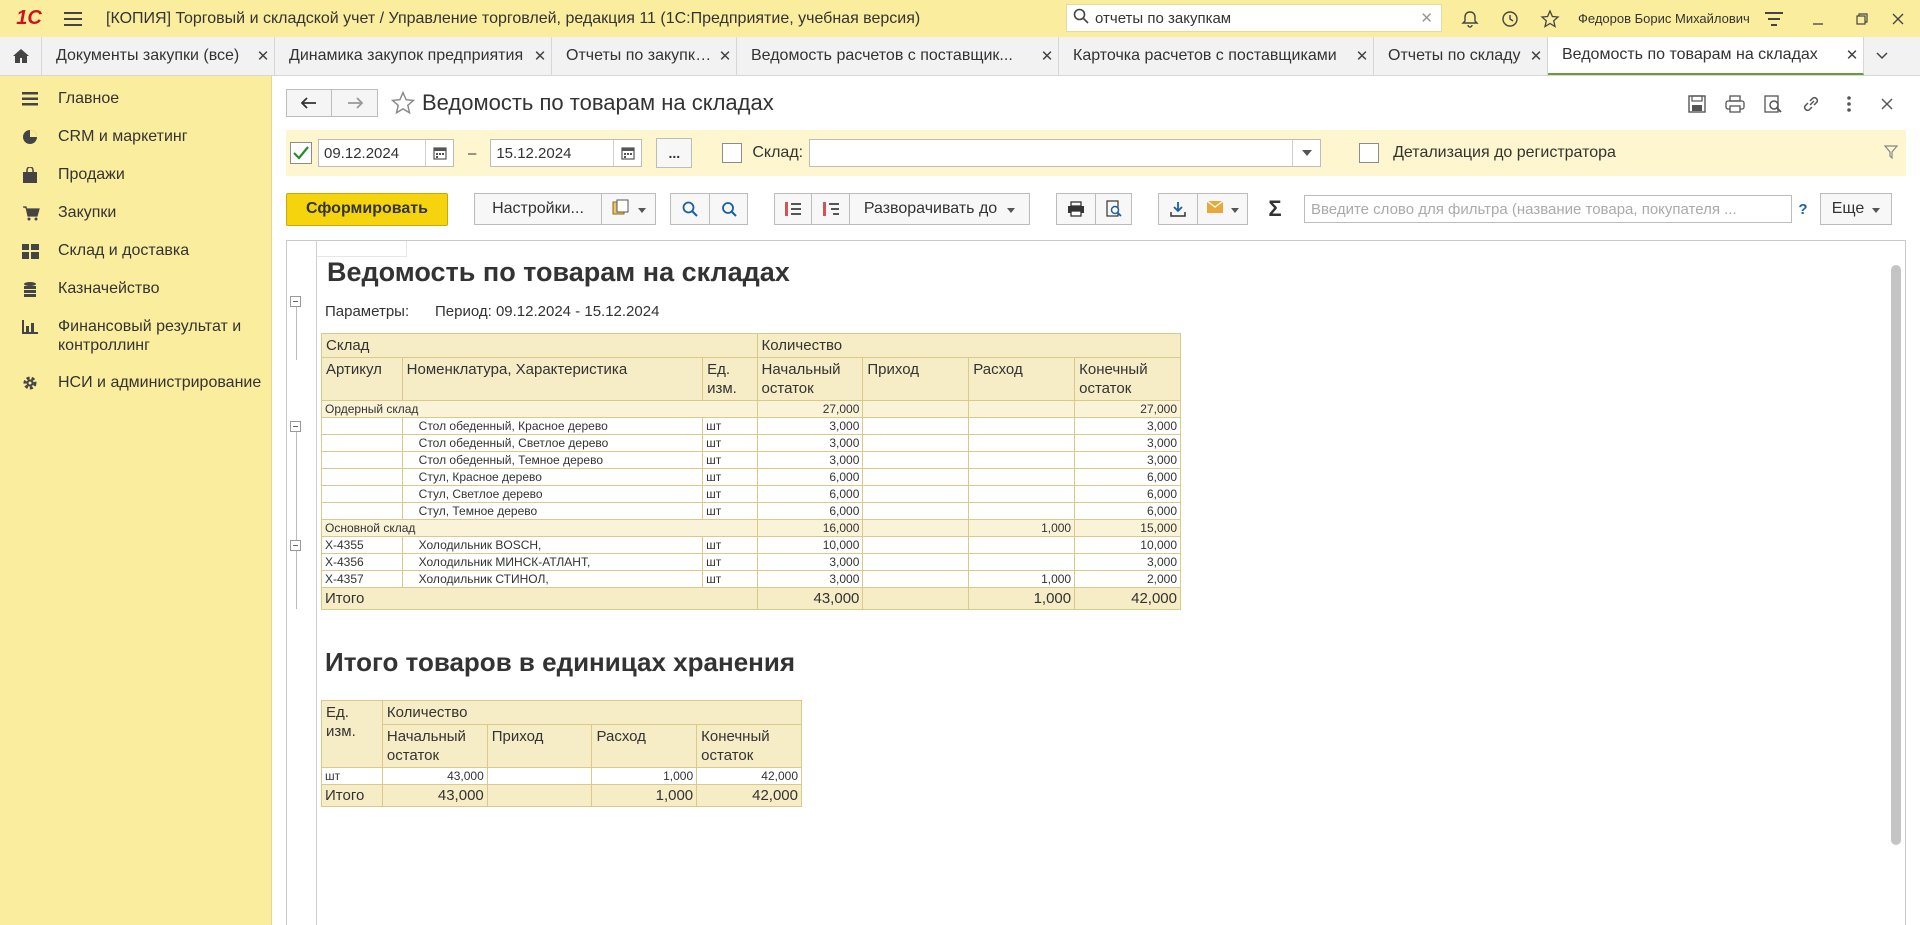 The width and height of the screenshot is (1920, 925). Describe the element at coordinates (135, 251) in the screenshot. I see `sidebar-item-warehouse: Склад и доставка` at that location.